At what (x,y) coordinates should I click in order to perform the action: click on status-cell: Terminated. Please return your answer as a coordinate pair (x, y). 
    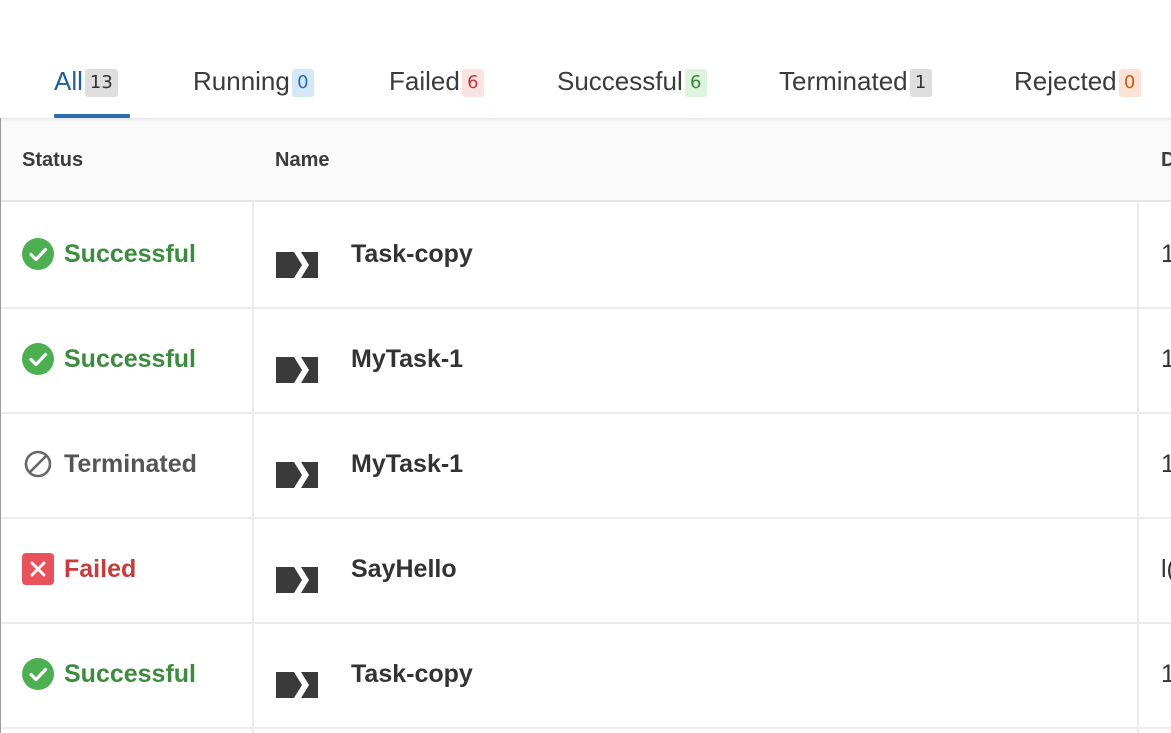
    Looking at the image, I should click on (109, 464).